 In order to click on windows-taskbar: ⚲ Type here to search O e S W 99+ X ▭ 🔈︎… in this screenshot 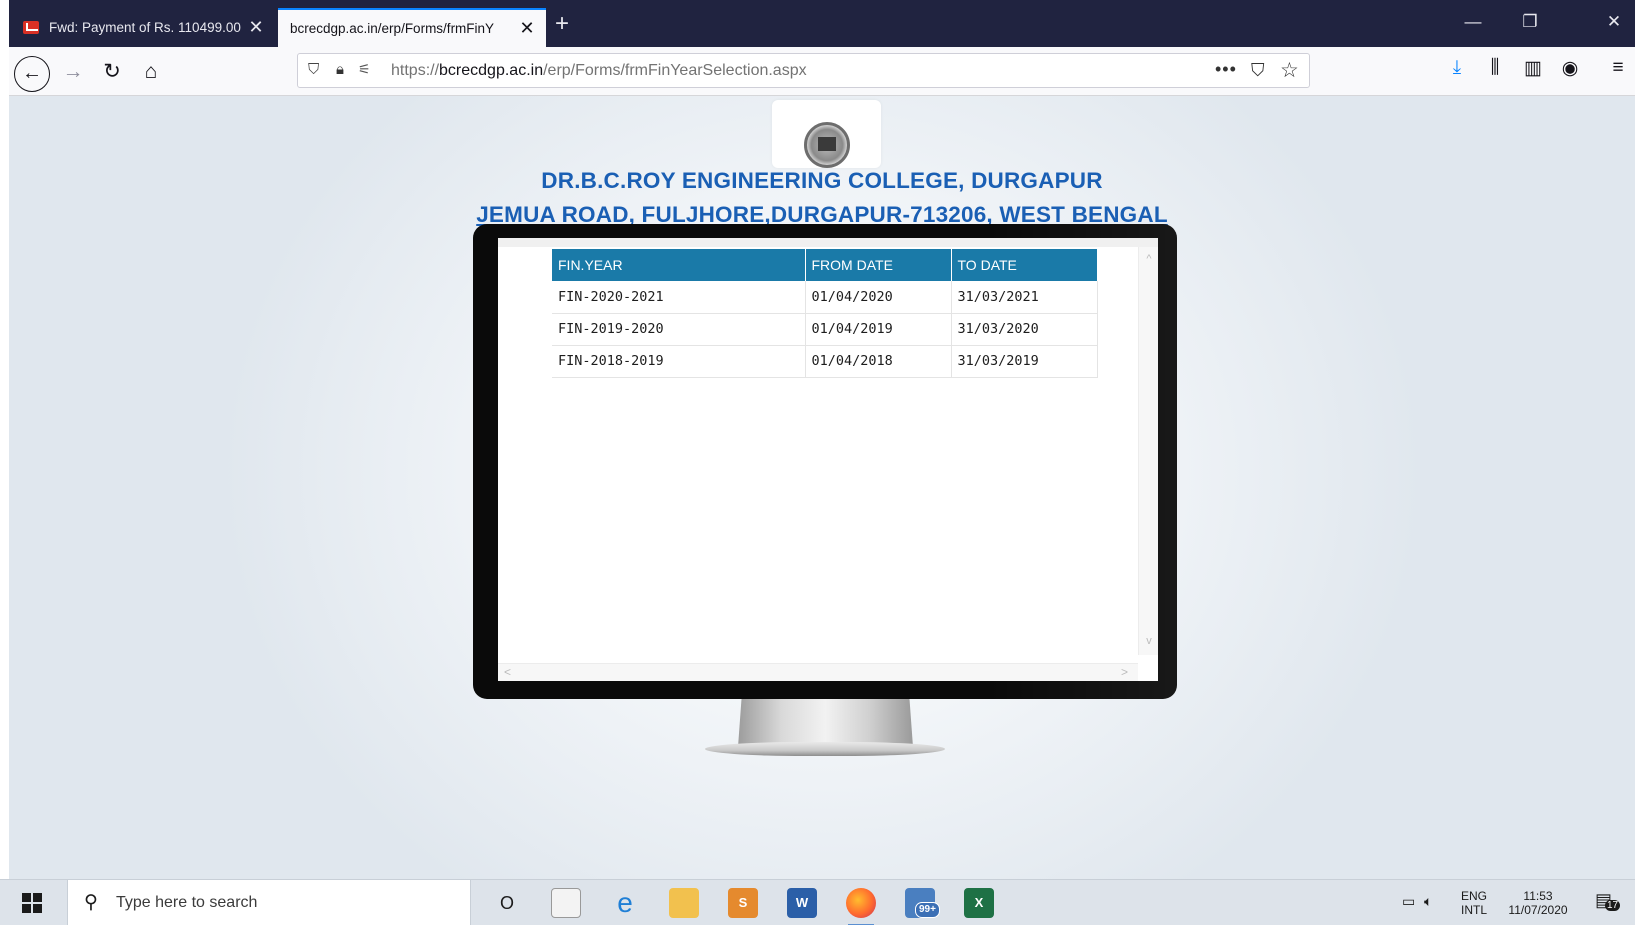, I will do `click(817, 902)`.